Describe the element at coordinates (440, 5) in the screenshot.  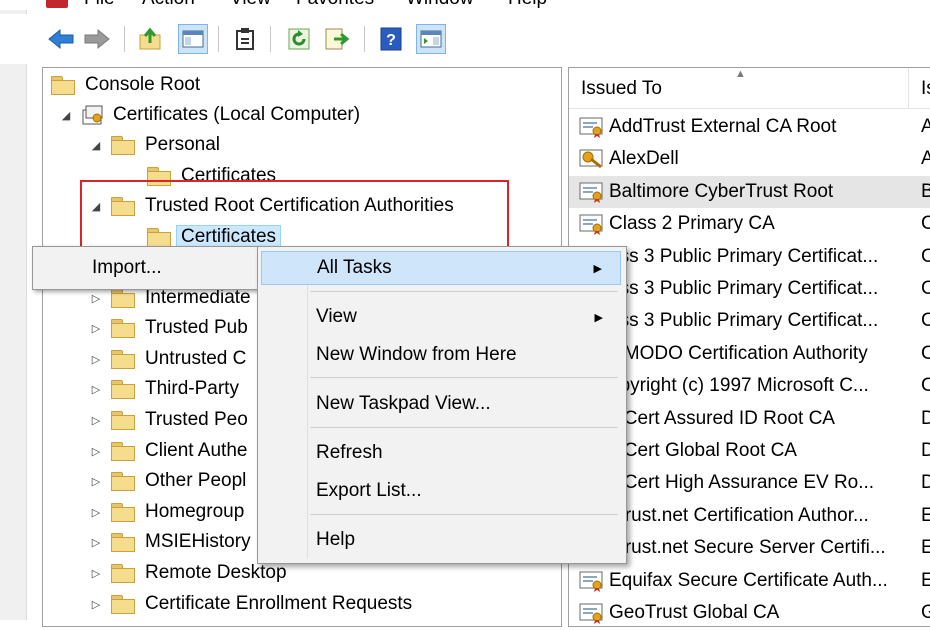
I see `menu-window: Window` at that location.